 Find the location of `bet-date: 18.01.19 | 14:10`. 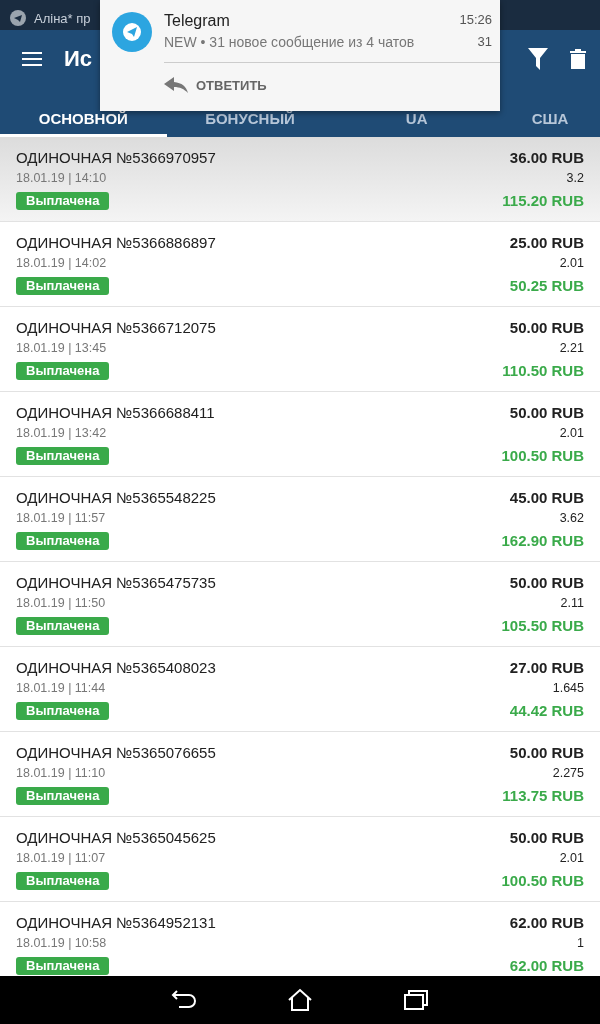

bet-date: 18.01.19 | 14:10 is located at coordinates (62, 178).